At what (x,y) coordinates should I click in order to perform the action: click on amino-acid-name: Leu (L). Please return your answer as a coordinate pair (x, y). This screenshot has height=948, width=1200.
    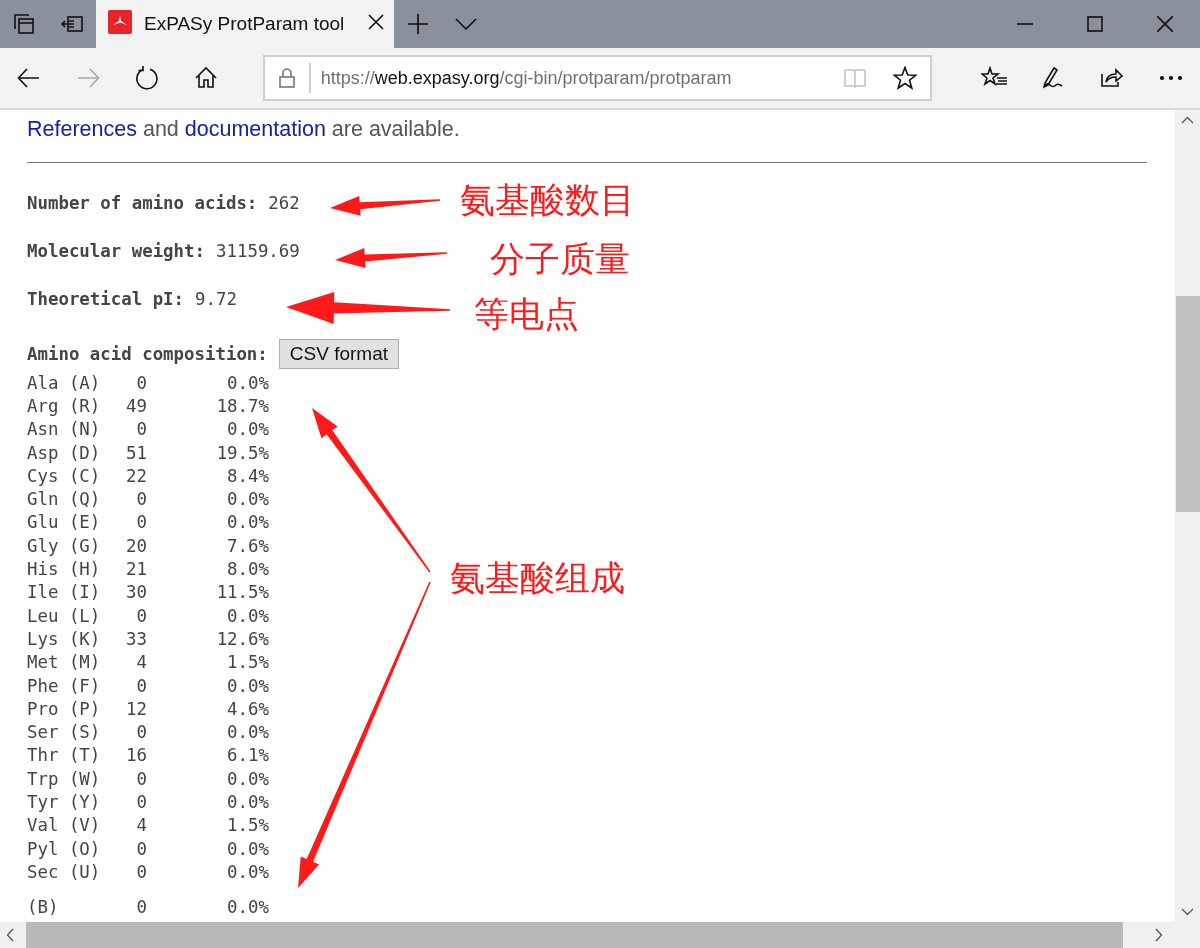
    Looking at the image, I should click on (64, 615).